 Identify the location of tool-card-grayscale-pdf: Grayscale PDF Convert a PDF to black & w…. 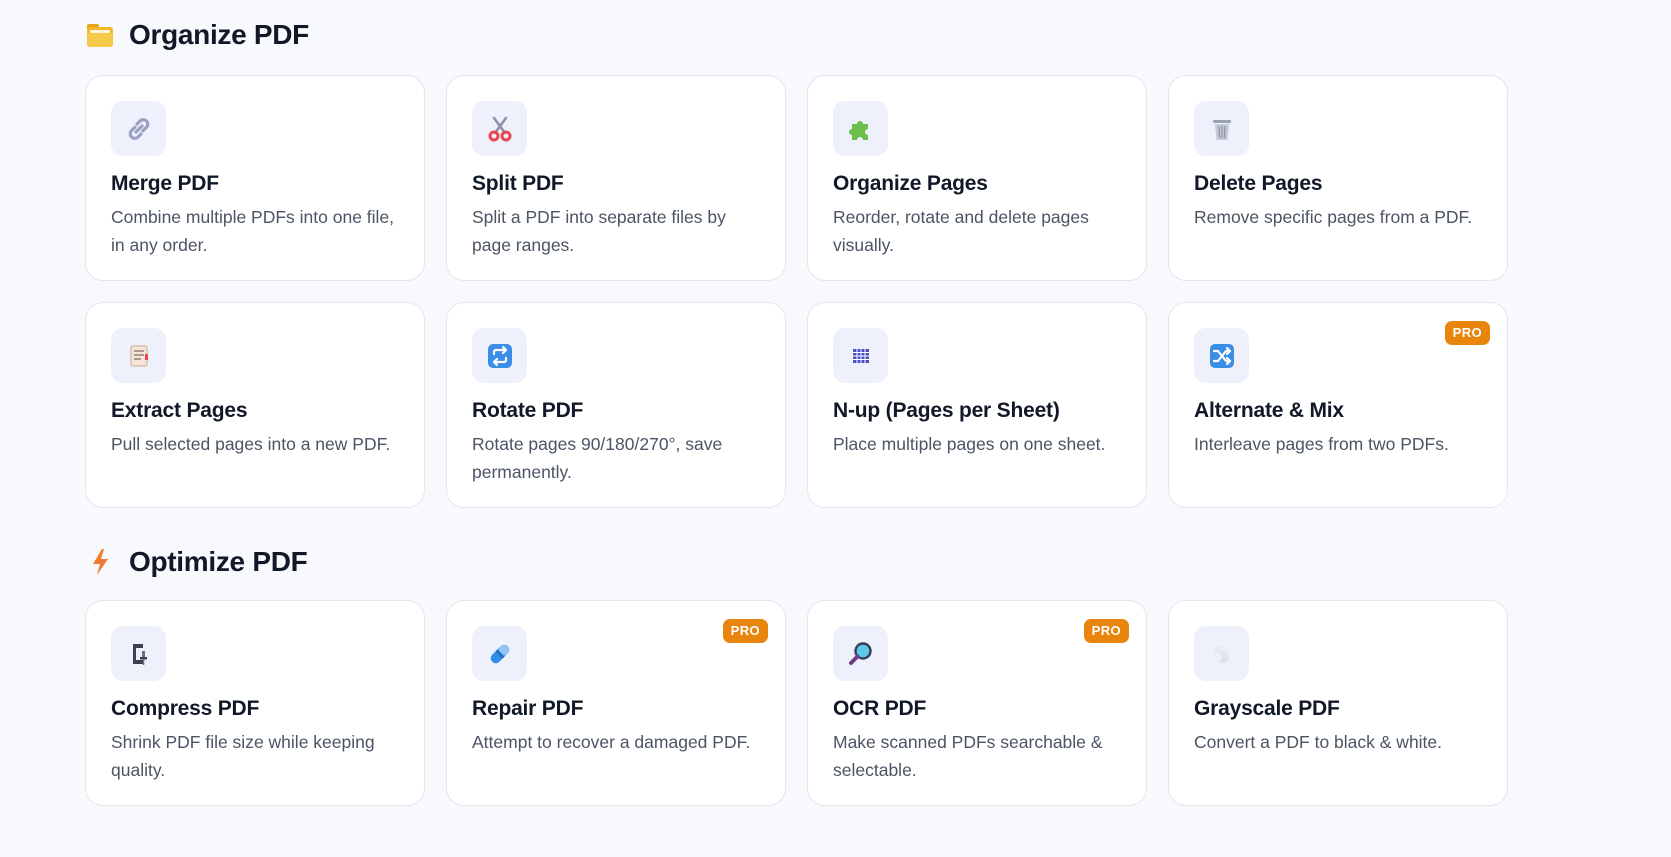
(1338, 703).